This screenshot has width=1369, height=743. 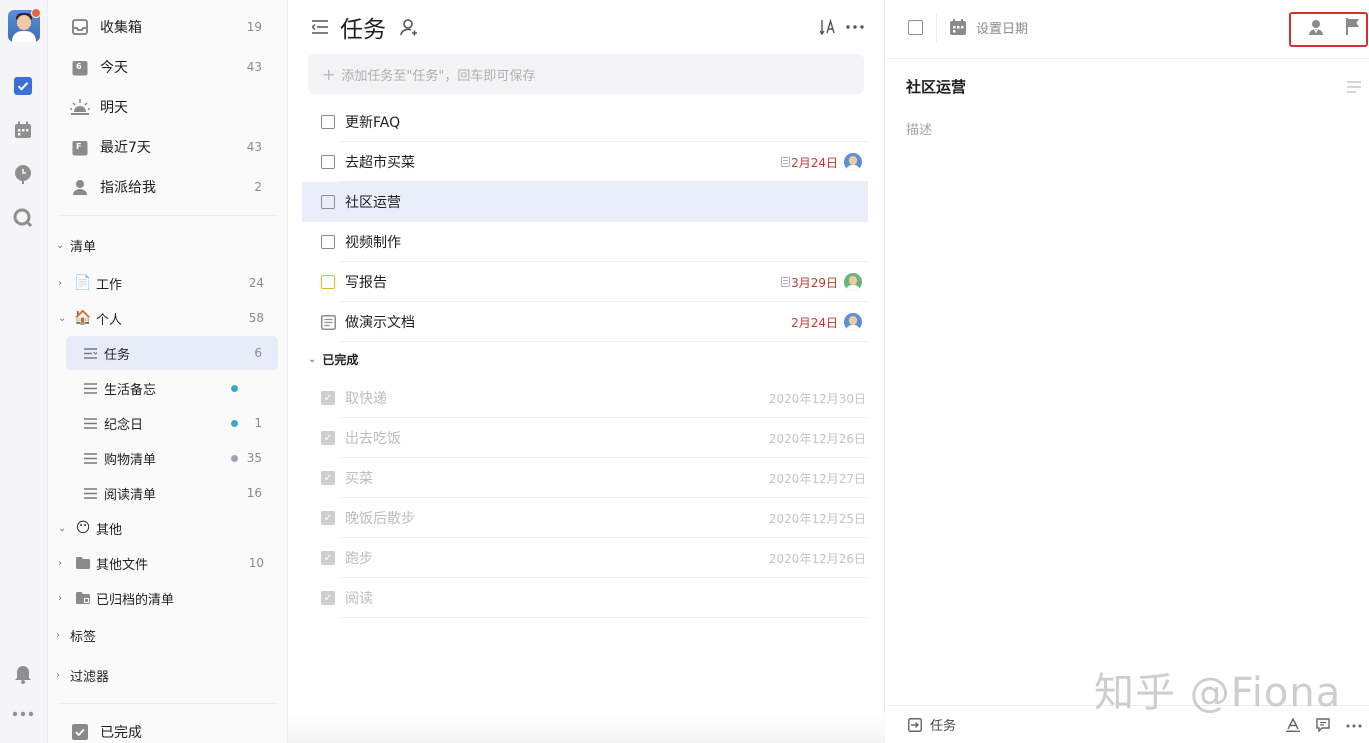 What do you see at coordinates (585, 282) in the screenshot?
I see `task-row: 写报告 3月29日` at bounding box center [585, 282].